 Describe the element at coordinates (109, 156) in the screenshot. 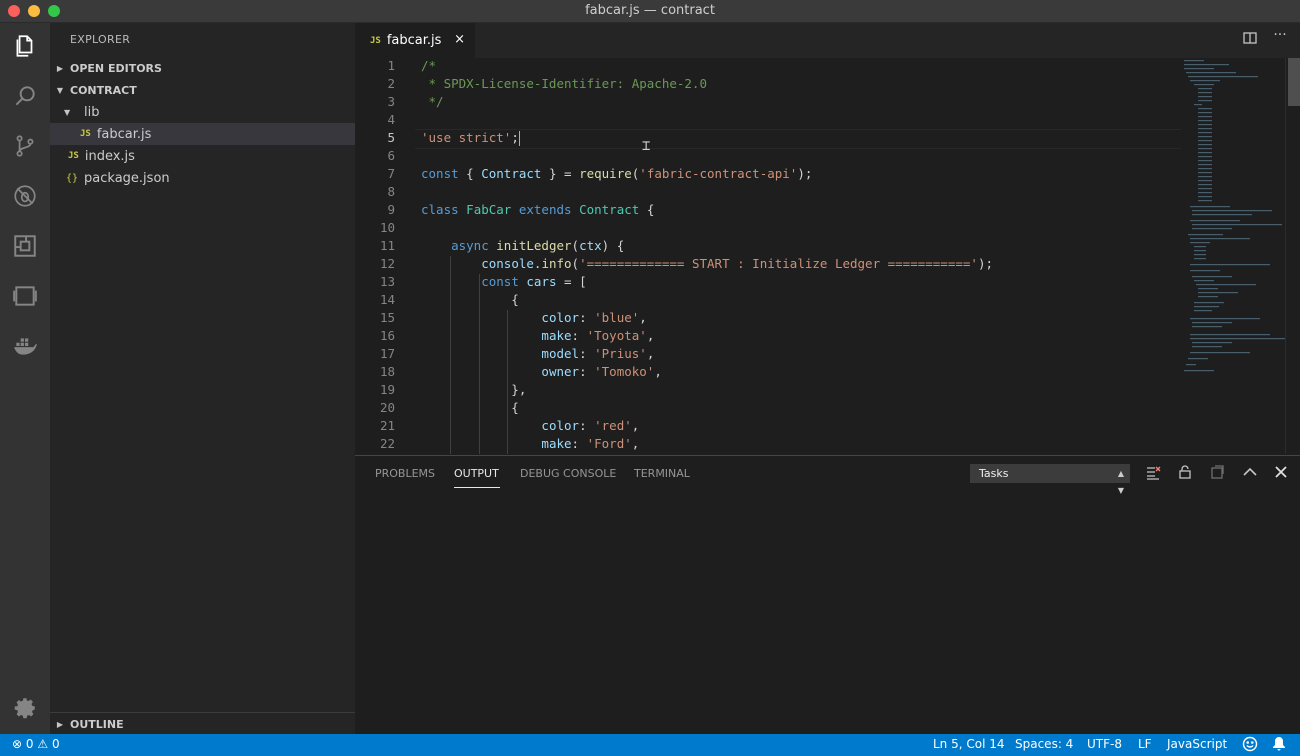

I see `file-label: index.js` at that location.